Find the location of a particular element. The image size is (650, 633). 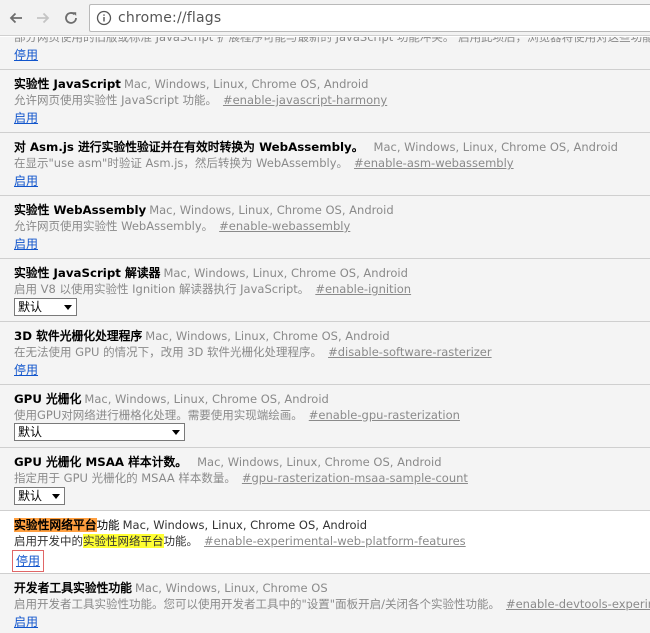

experiment-description: 允许网页使用实验性 WebAssembly。 is located at coordinates (114, 226).